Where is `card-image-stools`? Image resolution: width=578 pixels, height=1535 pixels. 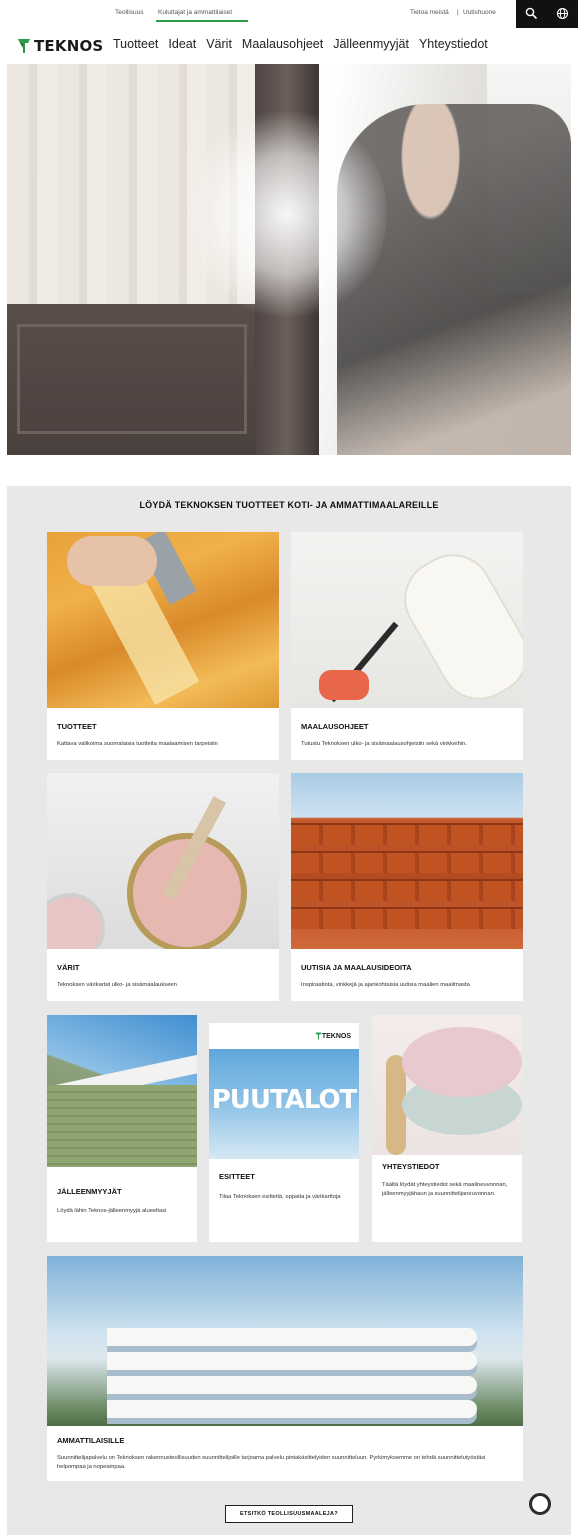
card-image-stools is located at coordinates (447, 1085).